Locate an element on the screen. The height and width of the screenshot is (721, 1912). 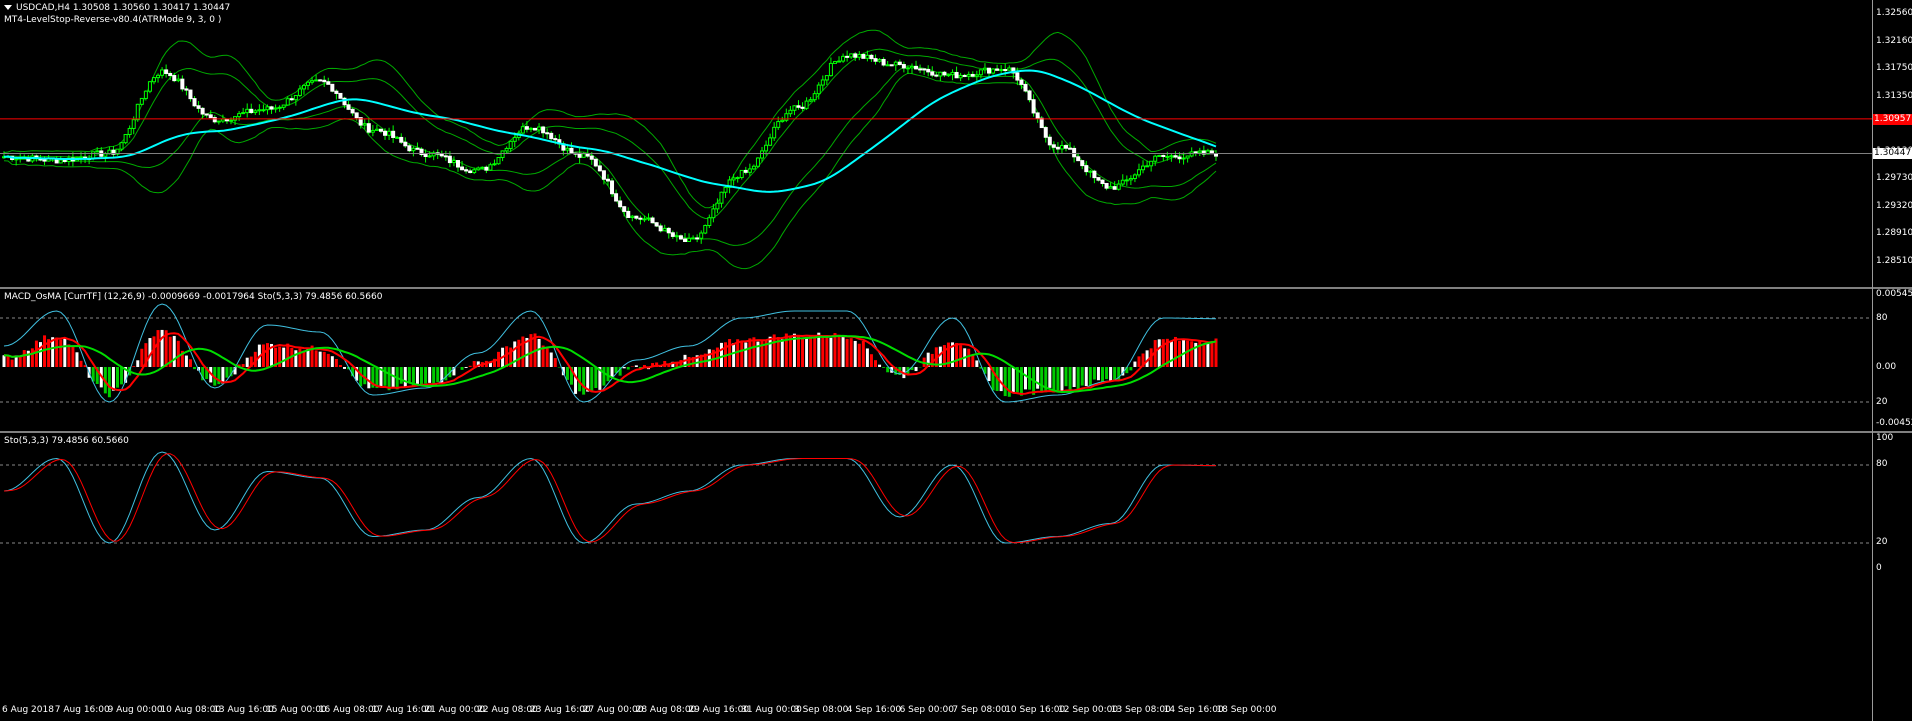
time-axis-label: 21 Aug 00:00 is located at coordinates (455, 710).